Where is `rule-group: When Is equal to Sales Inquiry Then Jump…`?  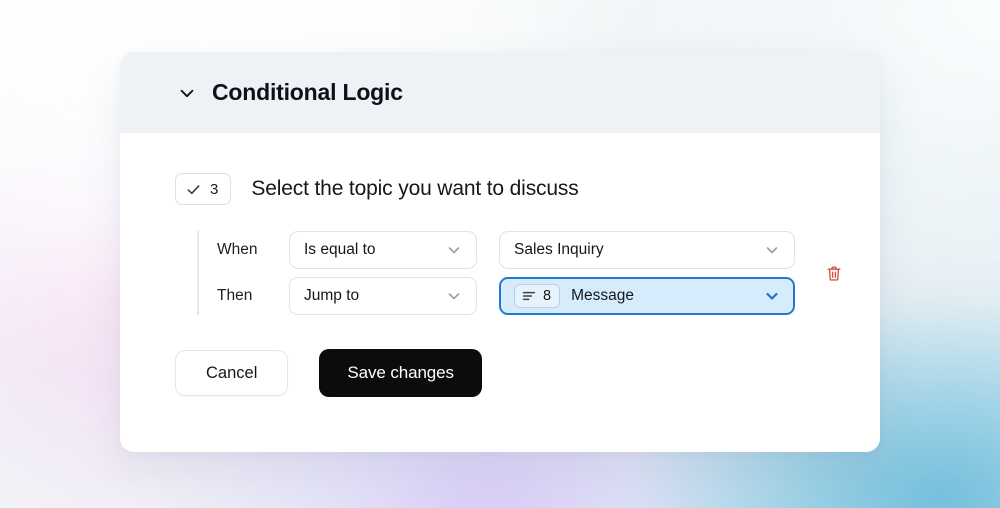
rule-group: When Is equal to Sales Inquiry Then Jump… is located at coordinates (496, 273).